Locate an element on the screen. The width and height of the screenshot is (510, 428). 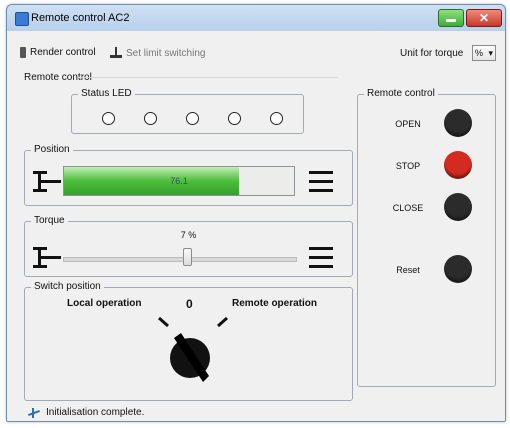
torque-open-endstop-icon is located at coordinates (47, 257).